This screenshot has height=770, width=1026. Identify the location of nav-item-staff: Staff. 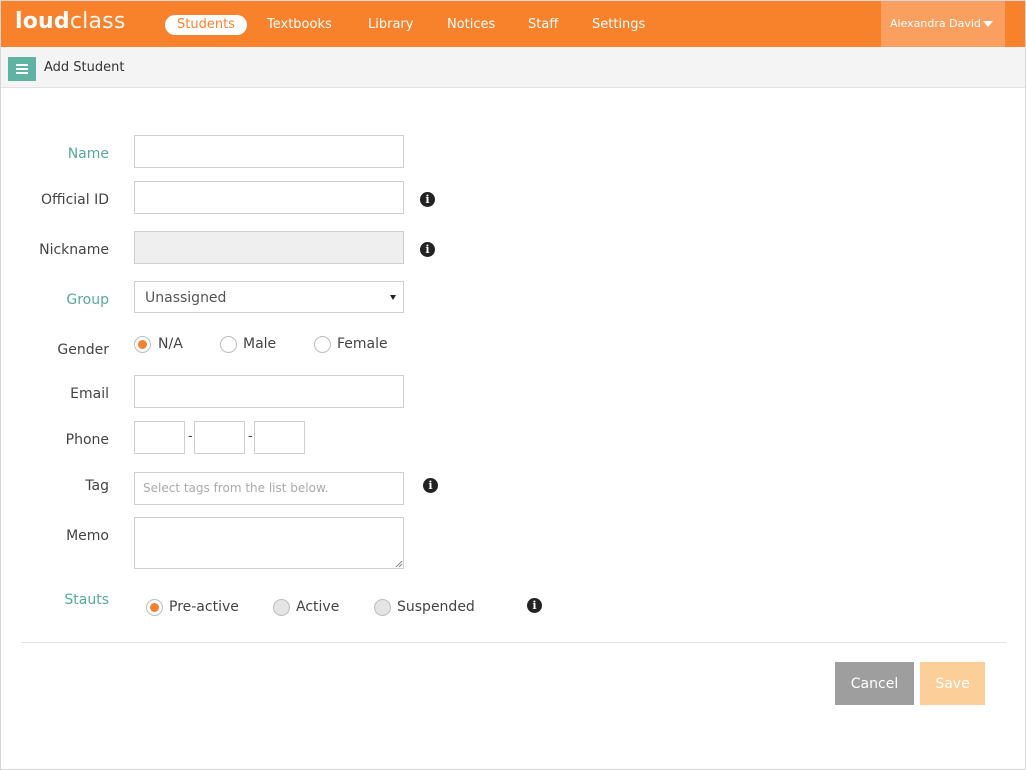
(543, 25).